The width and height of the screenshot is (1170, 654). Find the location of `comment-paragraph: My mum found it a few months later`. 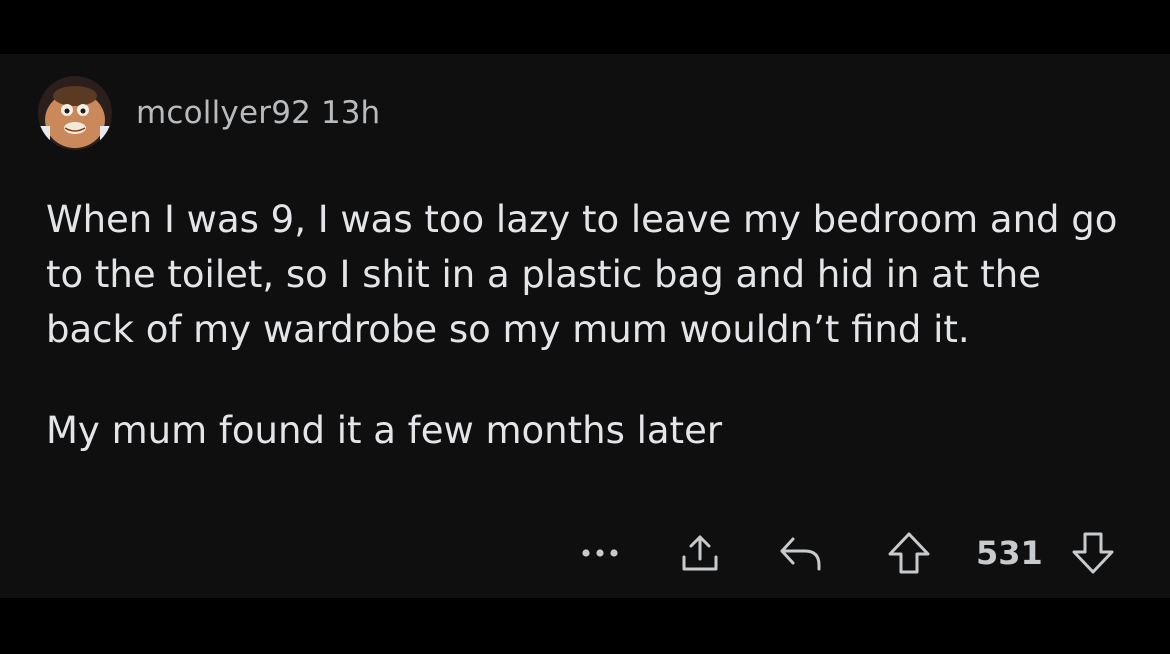

comment-paragraph: My mum found it a few months later is located at coordinates (384, 430).